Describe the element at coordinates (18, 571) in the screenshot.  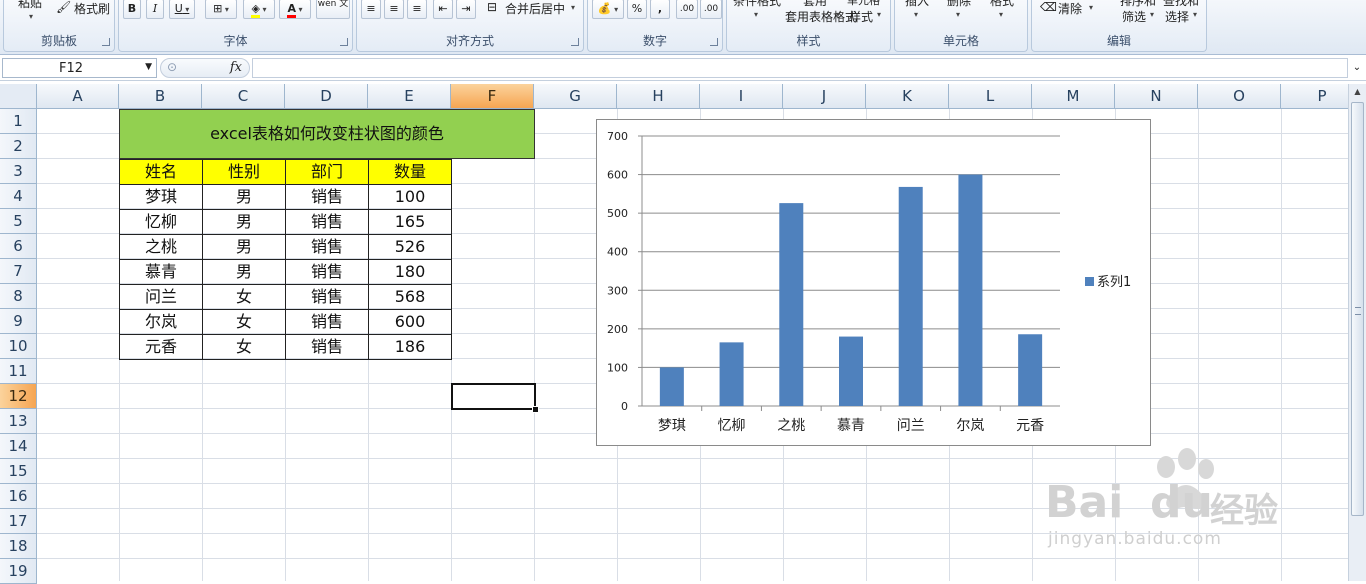
I see `row-header-19: 19` at that location.